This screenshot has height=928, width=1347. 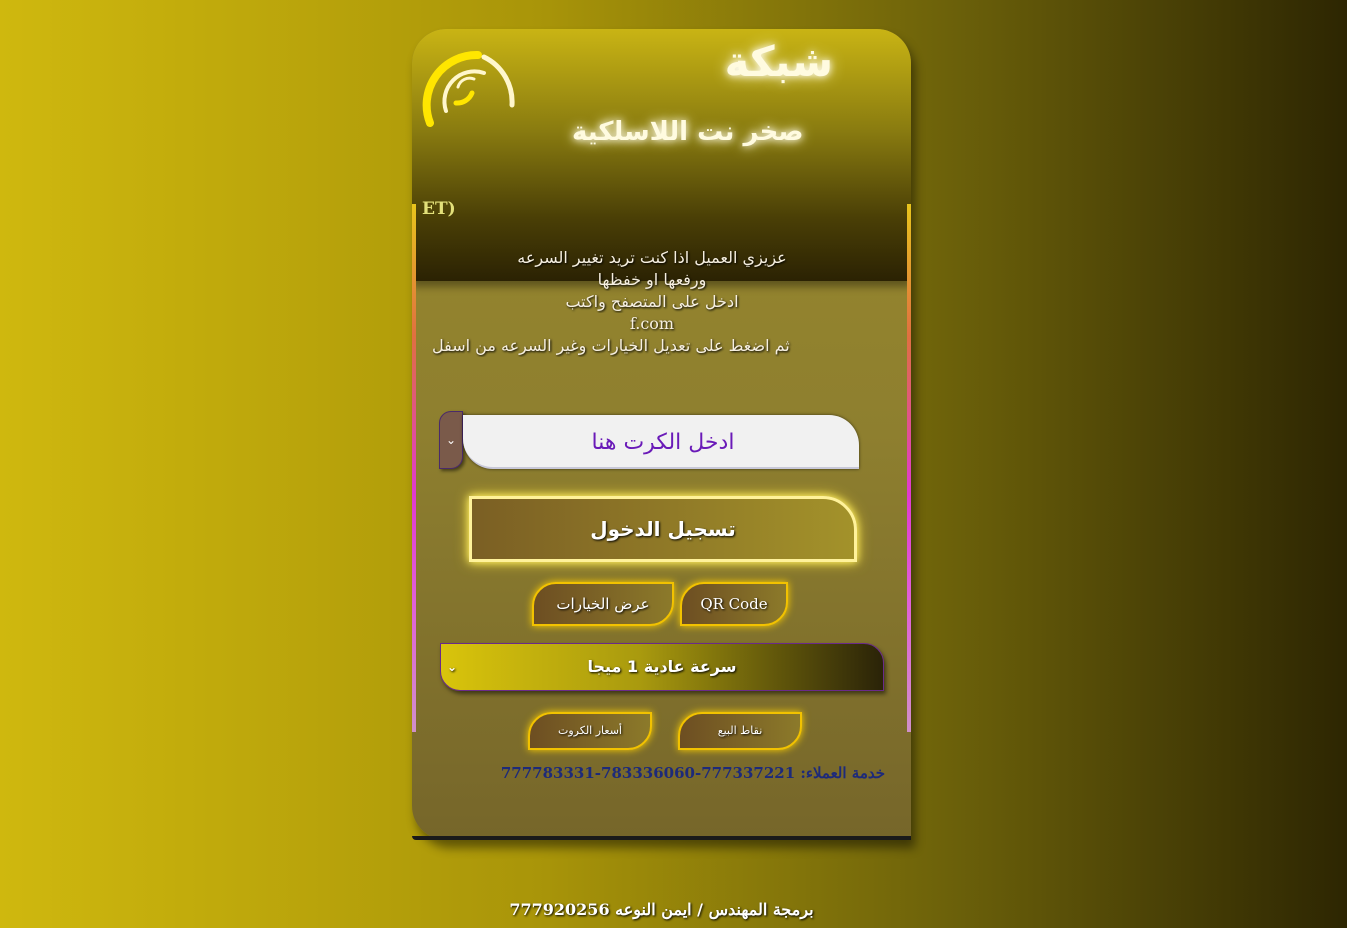 I want to click on card-prices-button: أسعار الكروت, so click(x=590, y=731).